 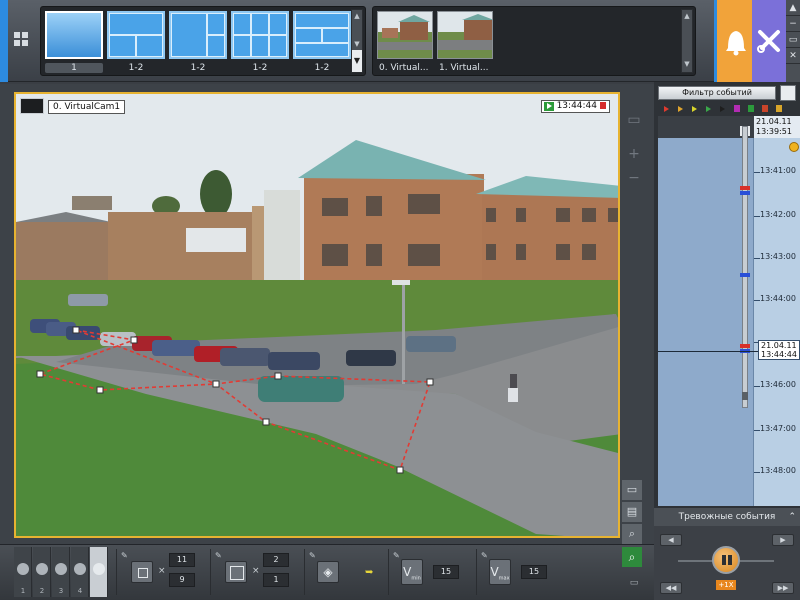 What do you see at coordinates (726, 585) in the screenshot?
I see `playback-speed: +1X` at bounding box center [726, 585].